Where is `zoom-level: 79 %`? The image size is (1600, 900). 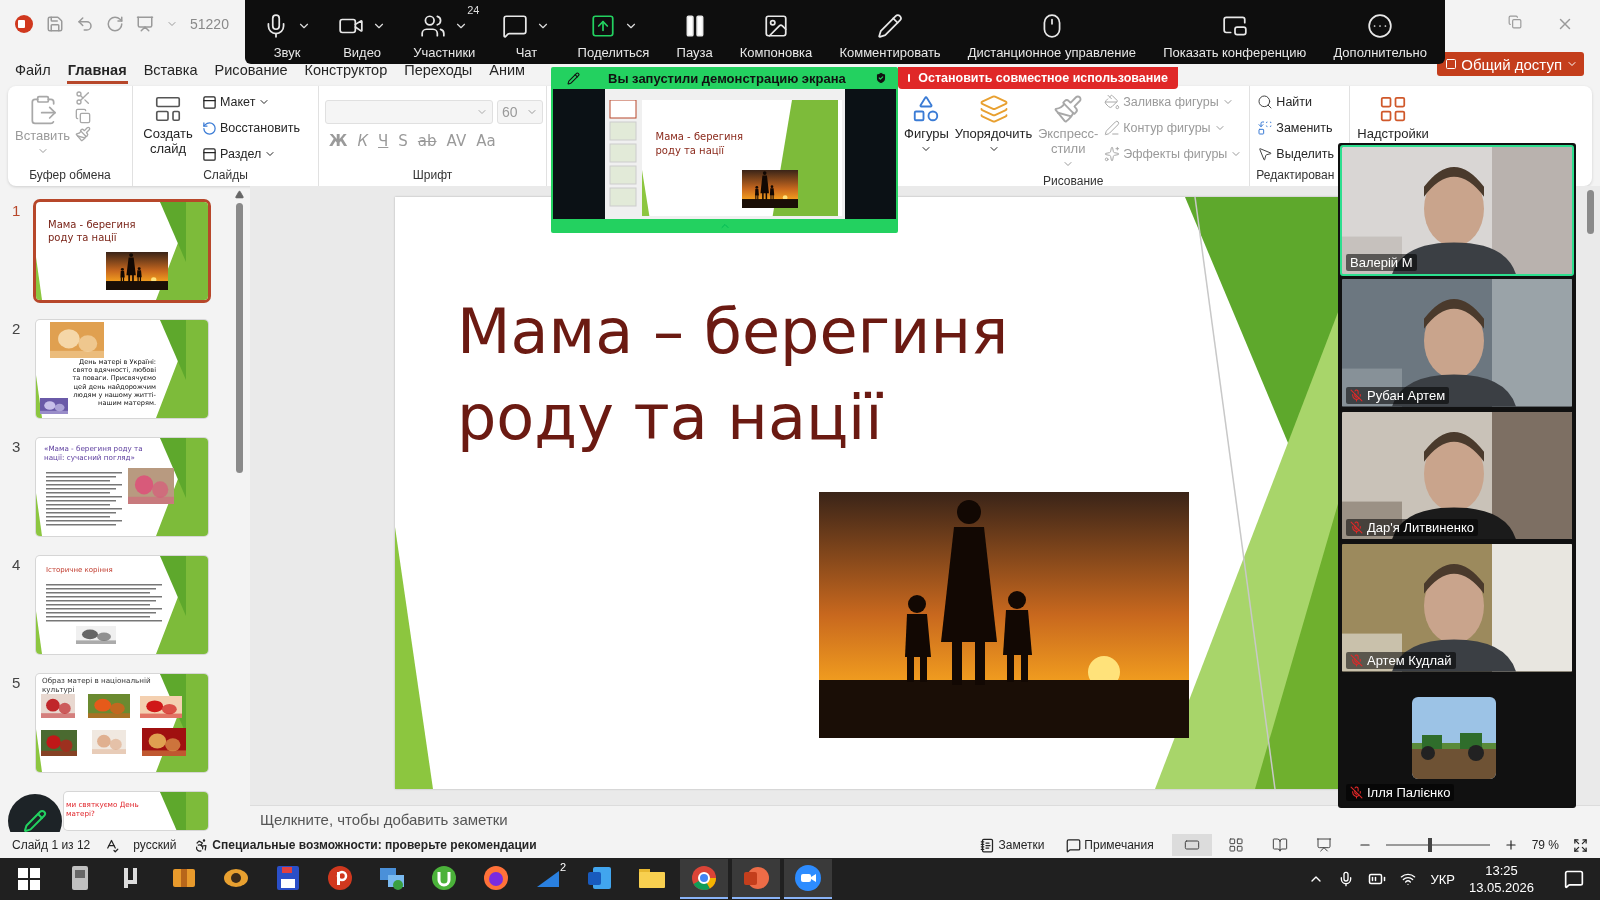
zoom-level: 79 % is located at coordinates (1545, 845).